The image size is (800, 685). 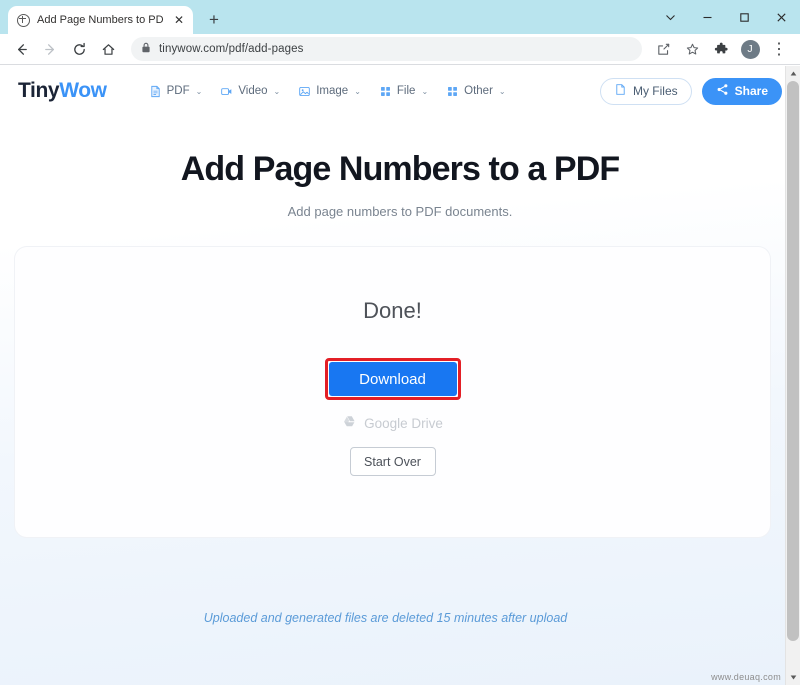 I want to click on nav-item-image: Image ⌄, so click(x=329, y=91).